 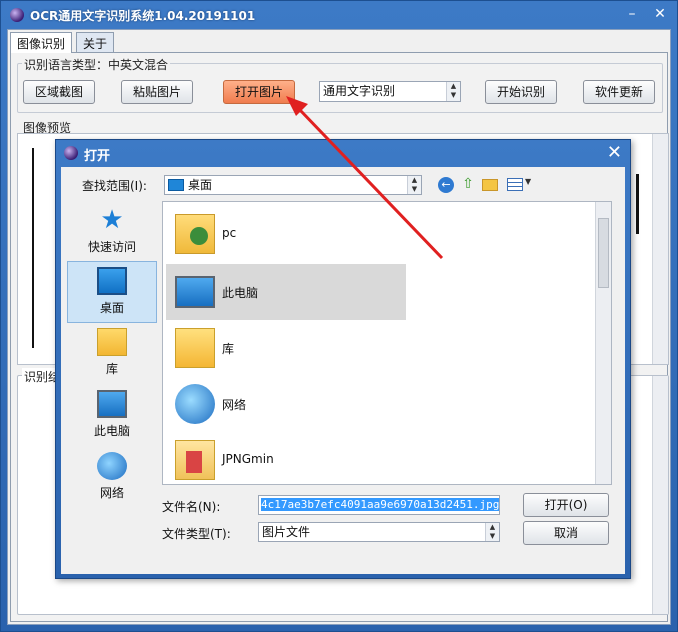 I want to click on paste-image-button: 粘贴图片, so click(x=157, y=92).